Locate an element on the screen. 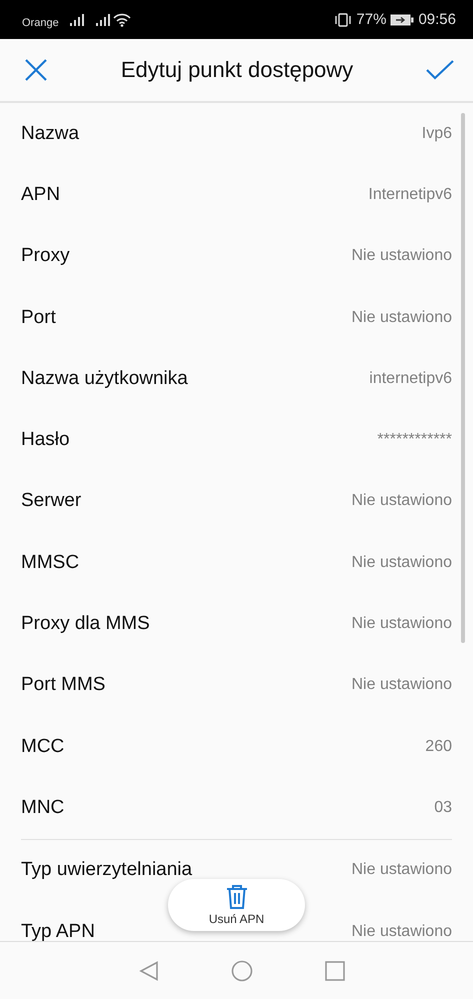 This screenshot has height=999, width=473. setting-label: Port is located at coordinates (39, 317).